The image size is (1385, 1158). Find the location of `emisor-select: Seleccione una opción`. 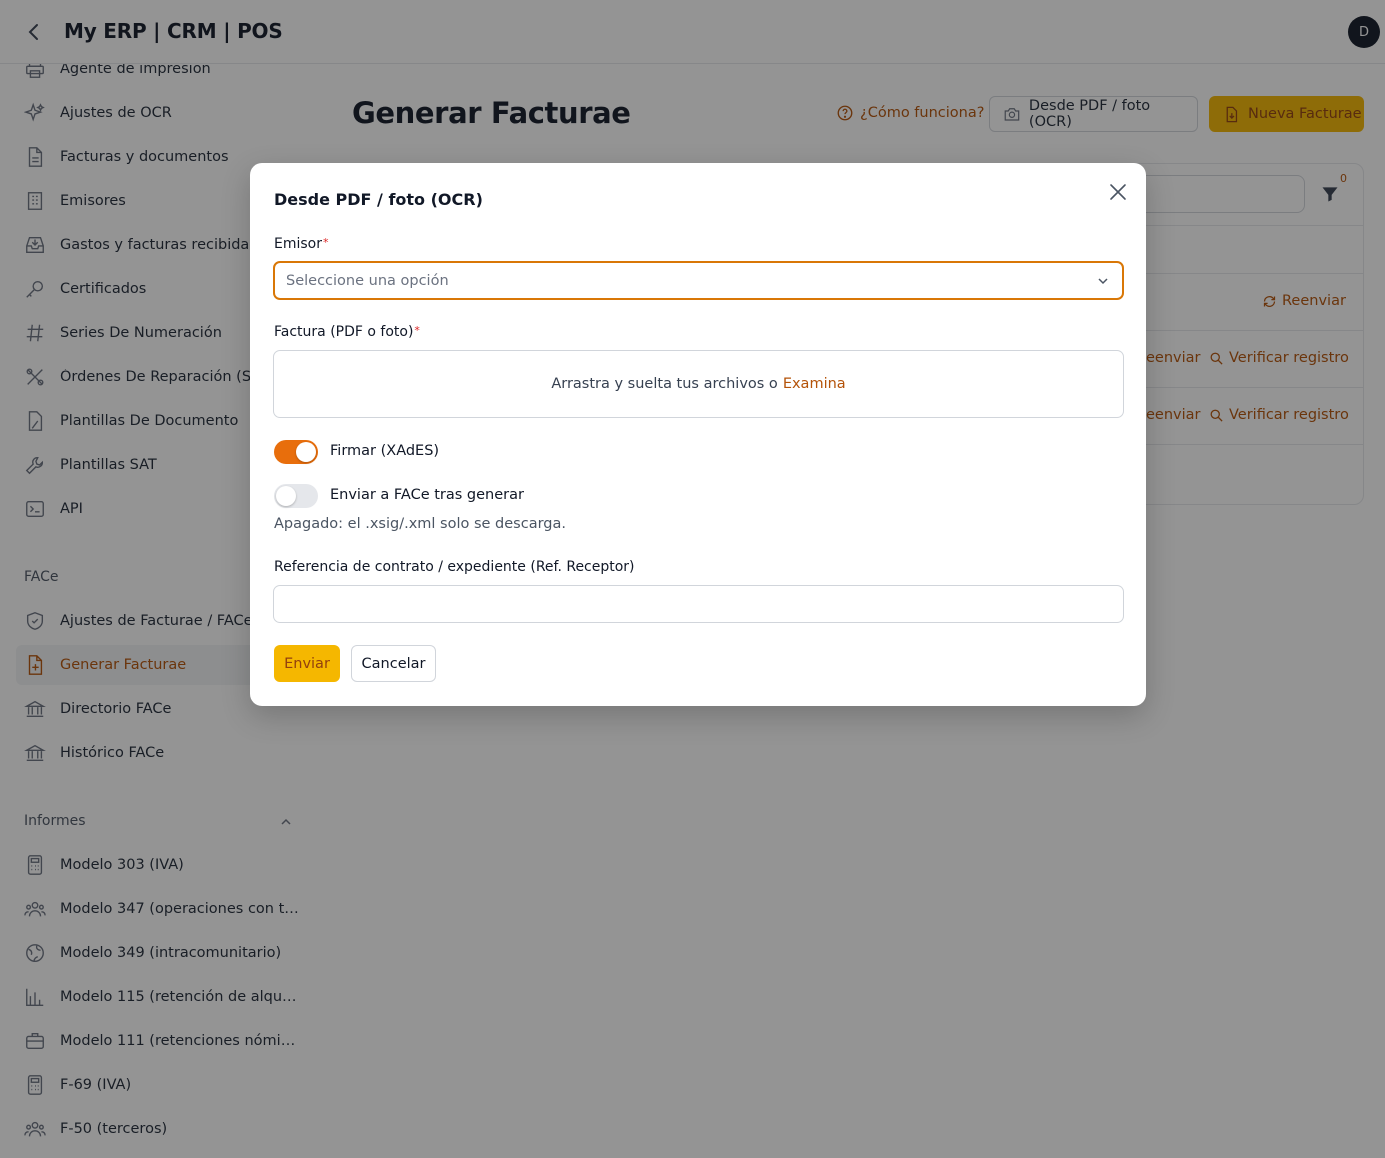

emisor-select: Seleccione una opción is located at coordinates (698, 280).